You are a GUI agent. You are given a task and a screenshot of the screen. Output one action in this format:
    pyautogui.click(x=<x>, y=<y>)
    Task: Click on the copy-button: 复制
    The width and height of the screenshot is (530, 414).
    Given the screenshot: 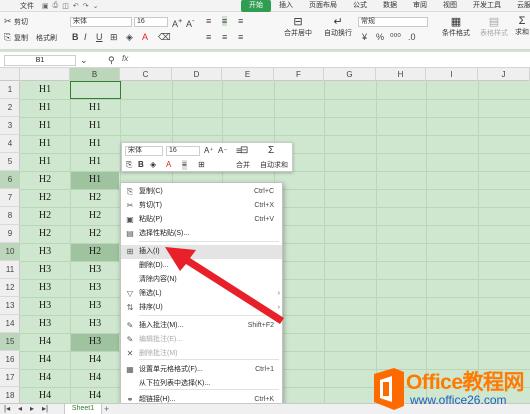 What is the action you would take?
    pyautogui.click(x=21, y=38)
    